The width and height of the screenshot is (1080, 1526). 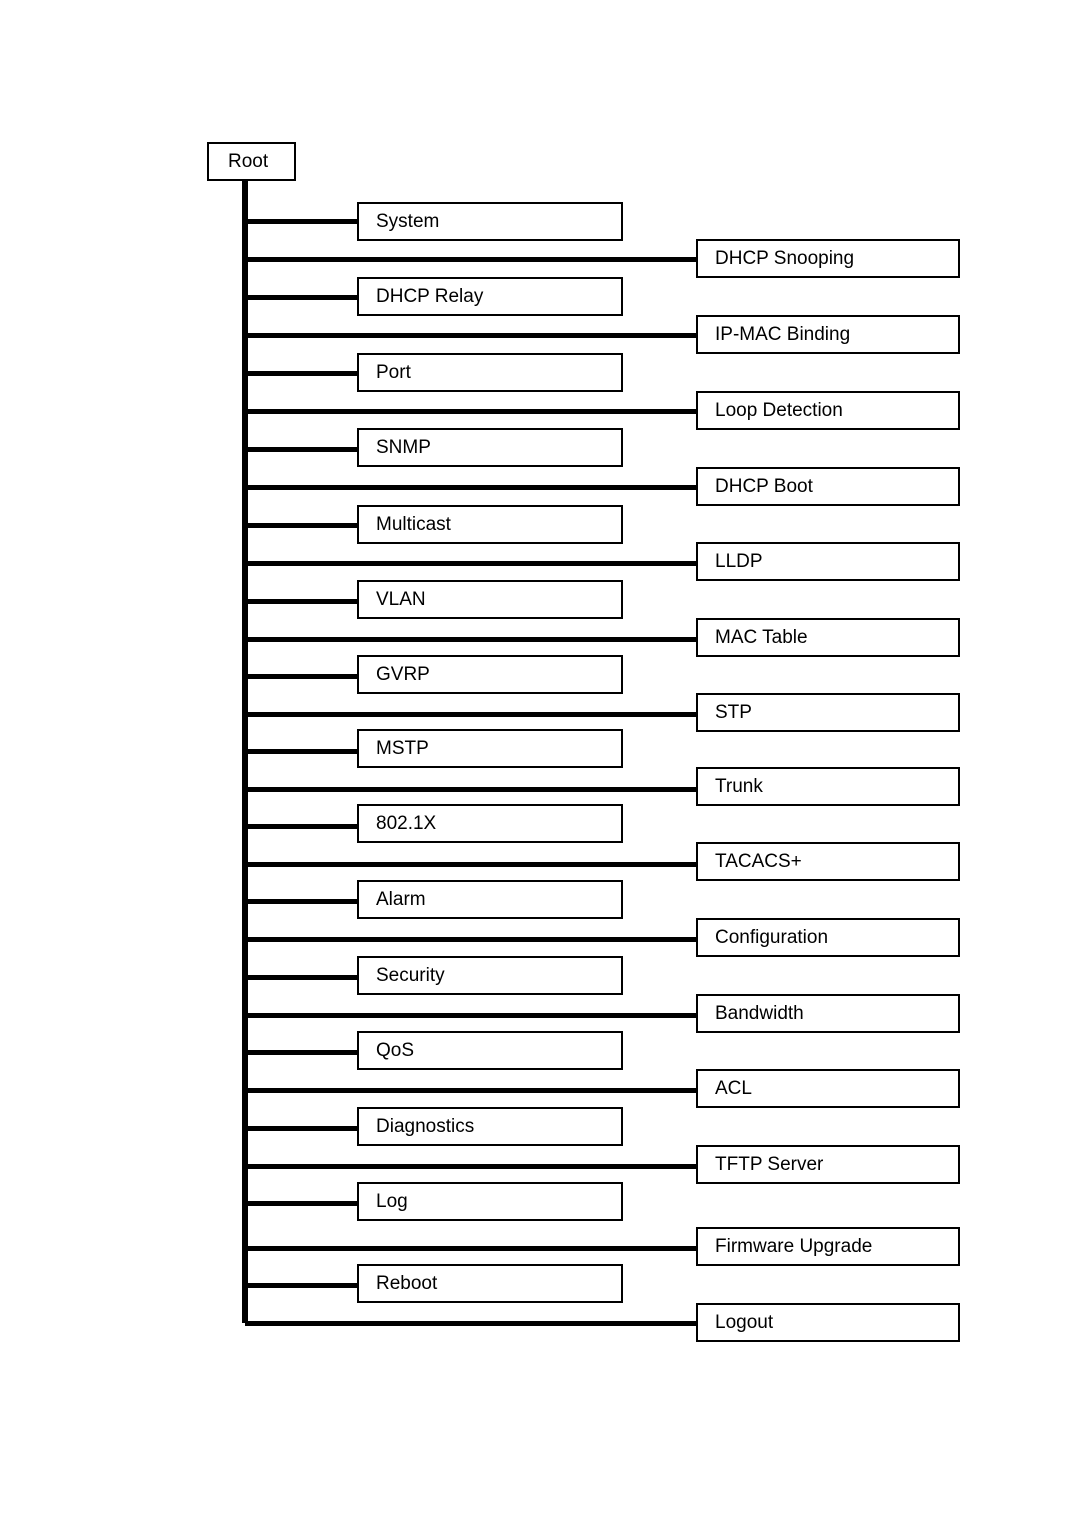 What do you see at coordinates (744, 1322) in the screenshot?
I see `node-logout-label: Logout` at bounding box center [744, 1322].